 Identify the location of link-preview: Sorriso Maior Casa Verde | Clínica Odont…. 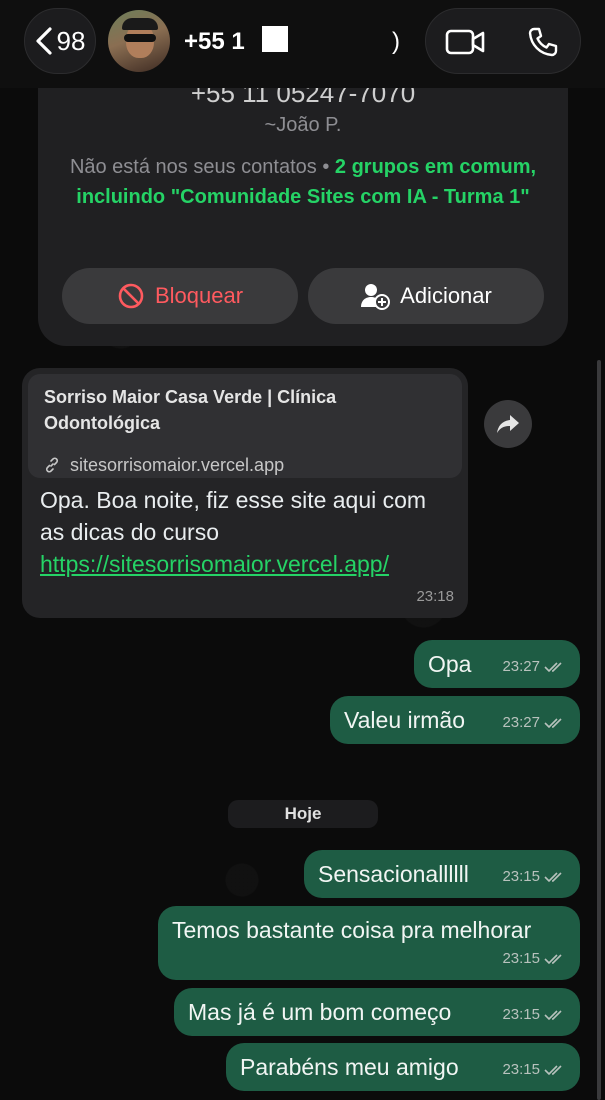
(245, 426).